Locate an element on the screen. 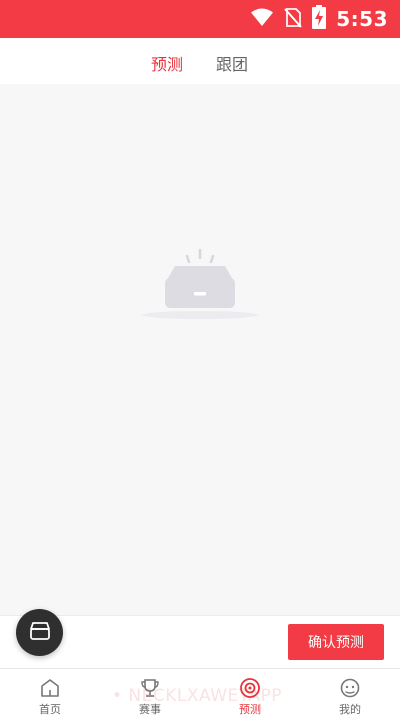 Image resolution: width=400 pixels, height=721 pixels. top-tabs: 预测 跟团 is located at coordinates (200, 61).